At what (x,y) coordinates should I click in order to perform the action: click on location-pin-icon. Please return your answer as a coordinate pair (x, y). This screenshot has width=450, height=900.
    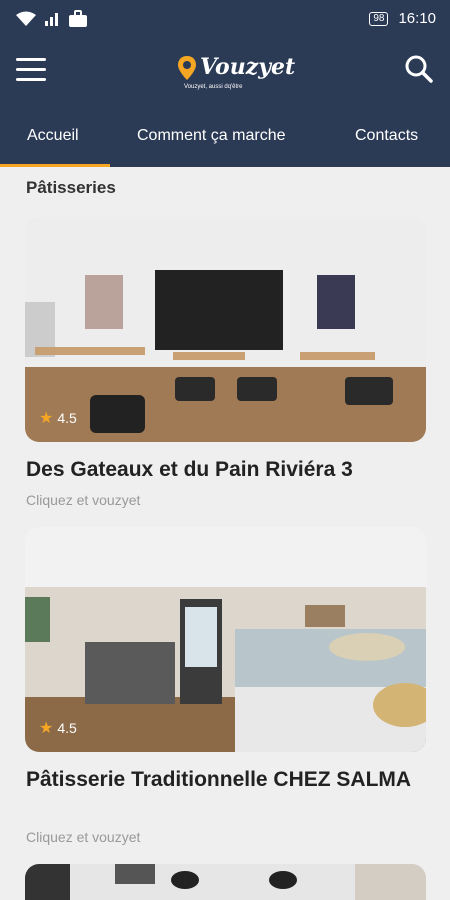
    Looking at the image, I should click on (187, 68).